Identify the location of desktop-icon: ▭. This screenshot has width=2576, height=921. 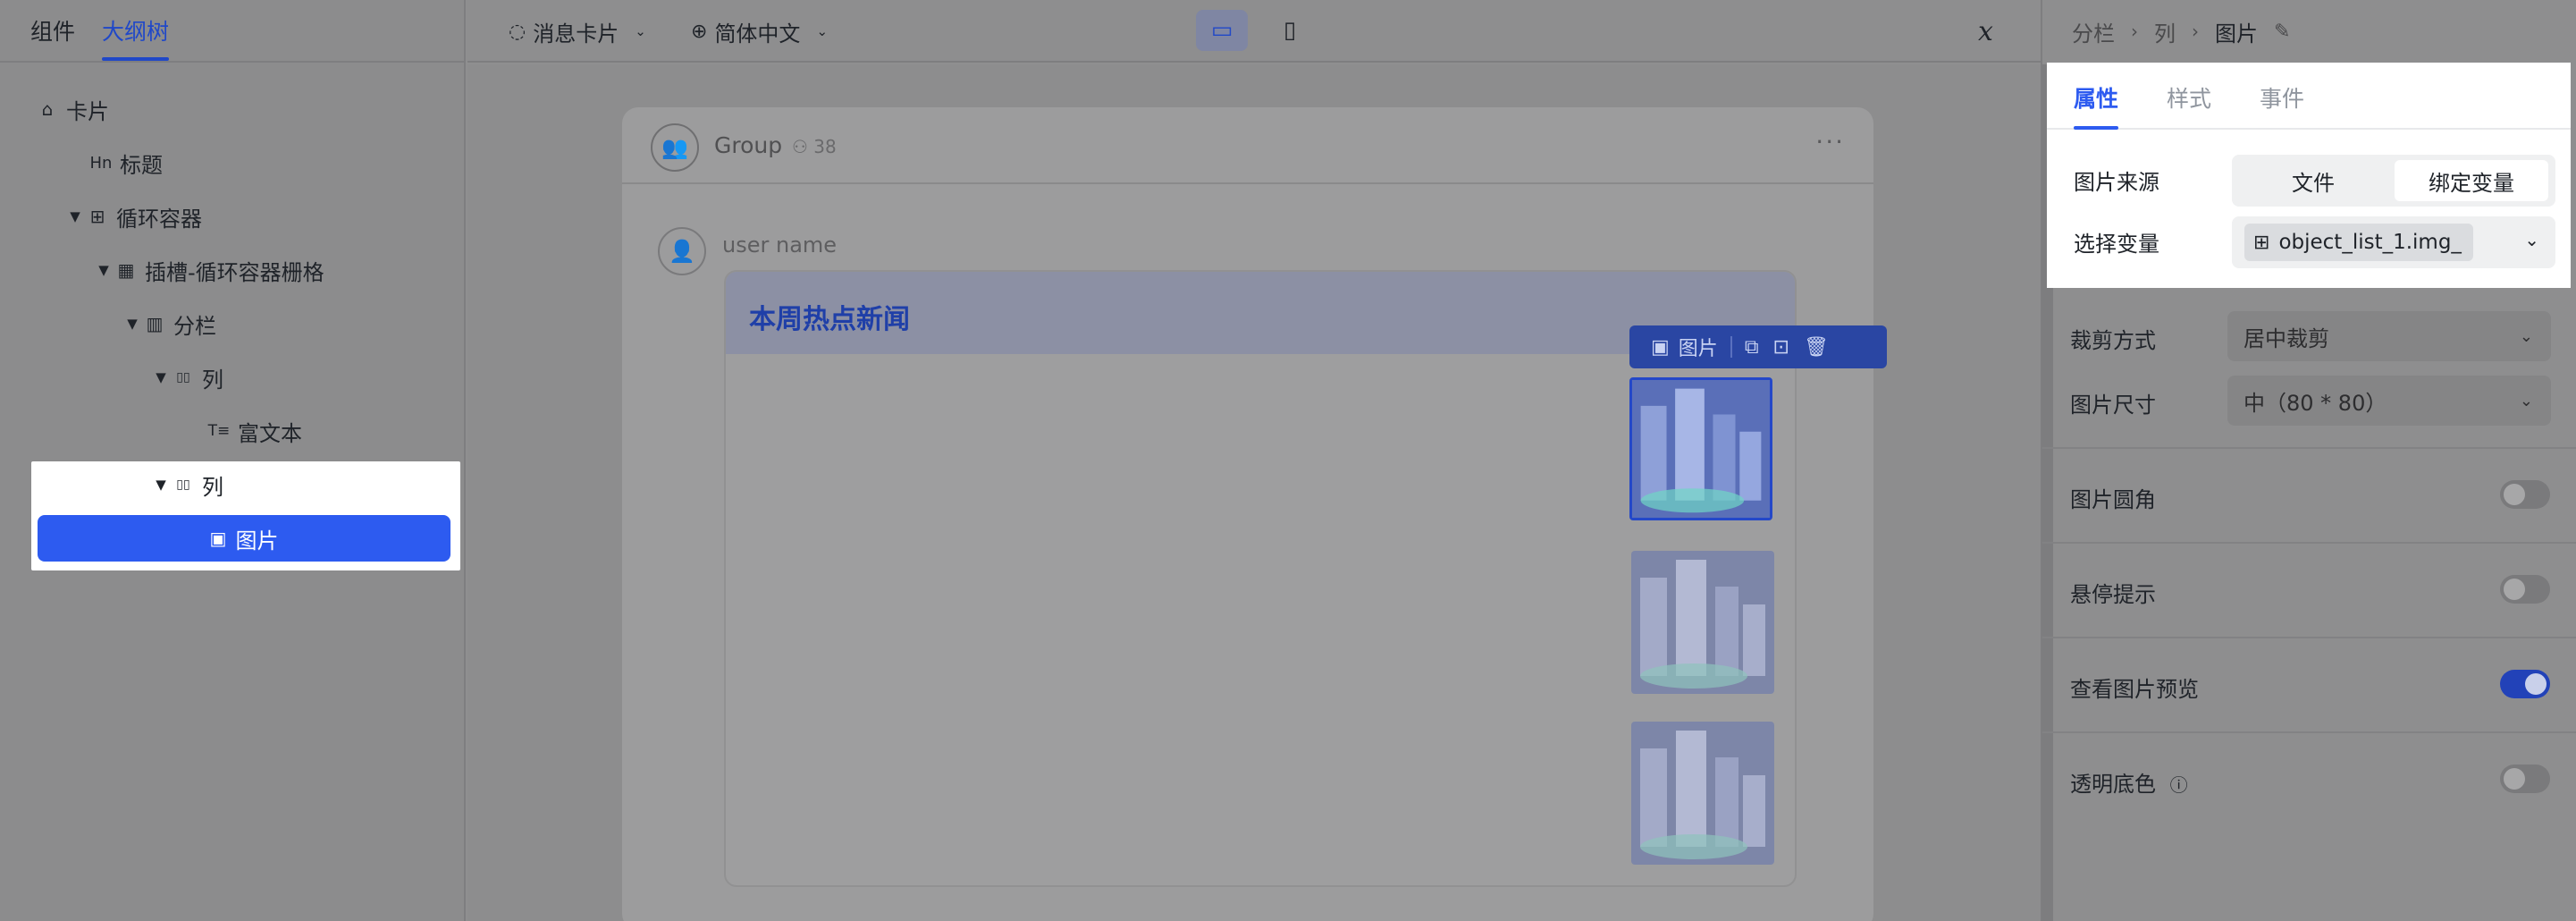
(1222, 30).